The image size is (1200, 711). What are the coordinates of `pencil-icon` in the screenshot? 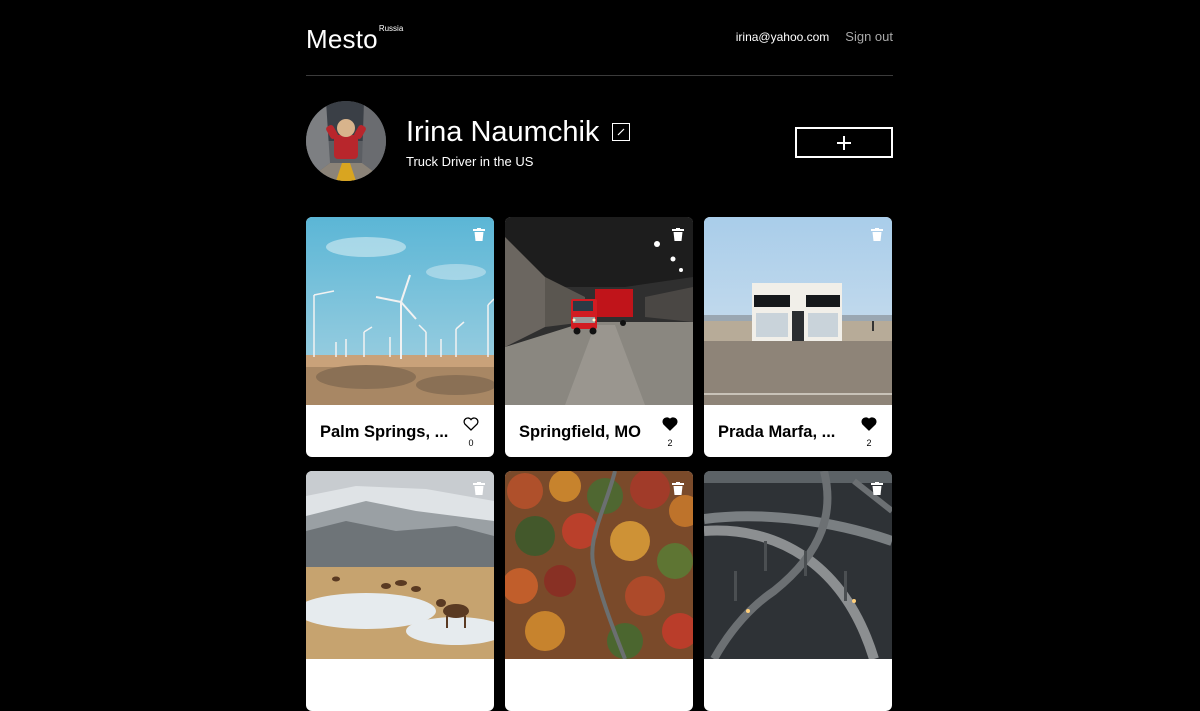 It's located at (621, 132).